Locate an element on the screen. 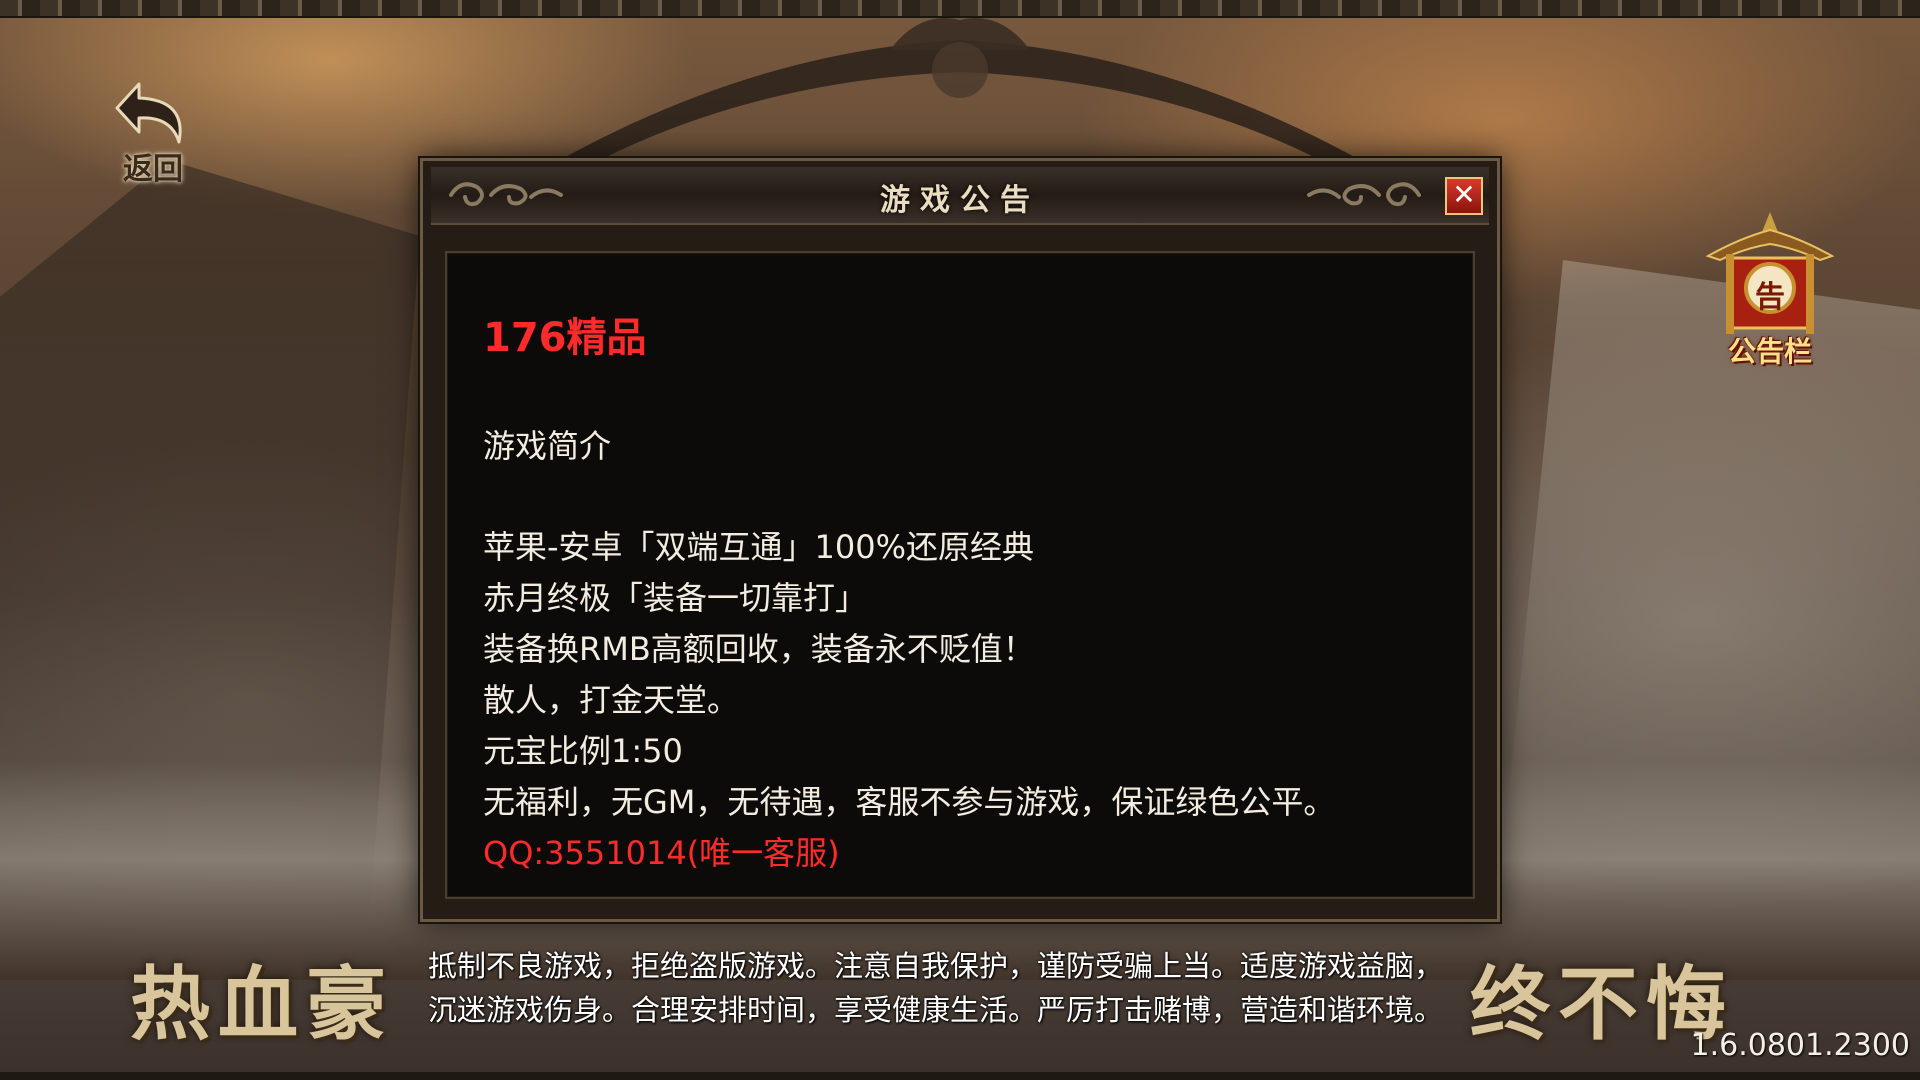  version-number: 1.6.0801.2300 is located at coordinates (1800, 1045).